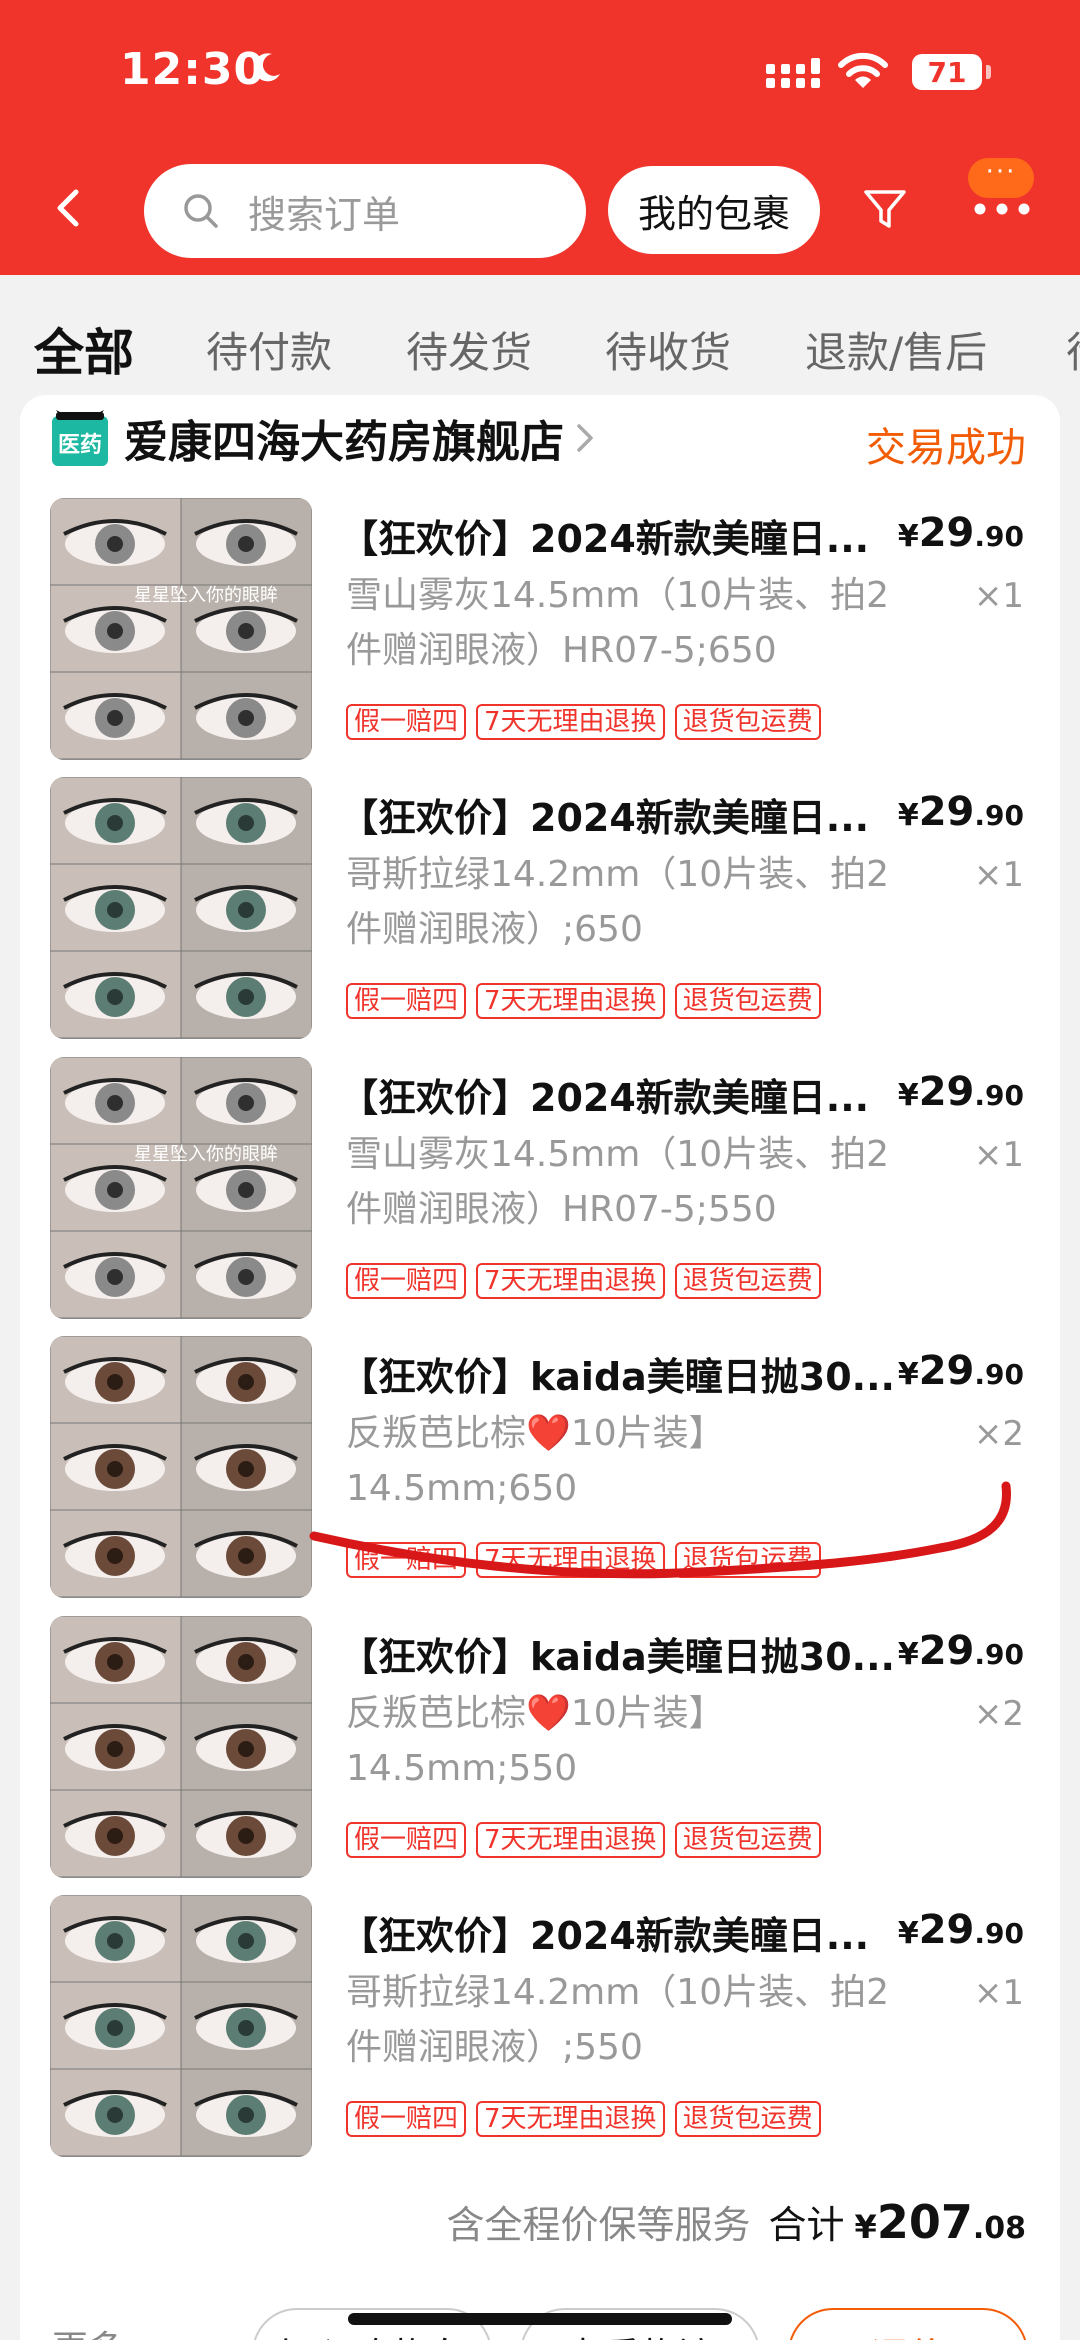  I want to click on filter-icon, so click(885, 209).